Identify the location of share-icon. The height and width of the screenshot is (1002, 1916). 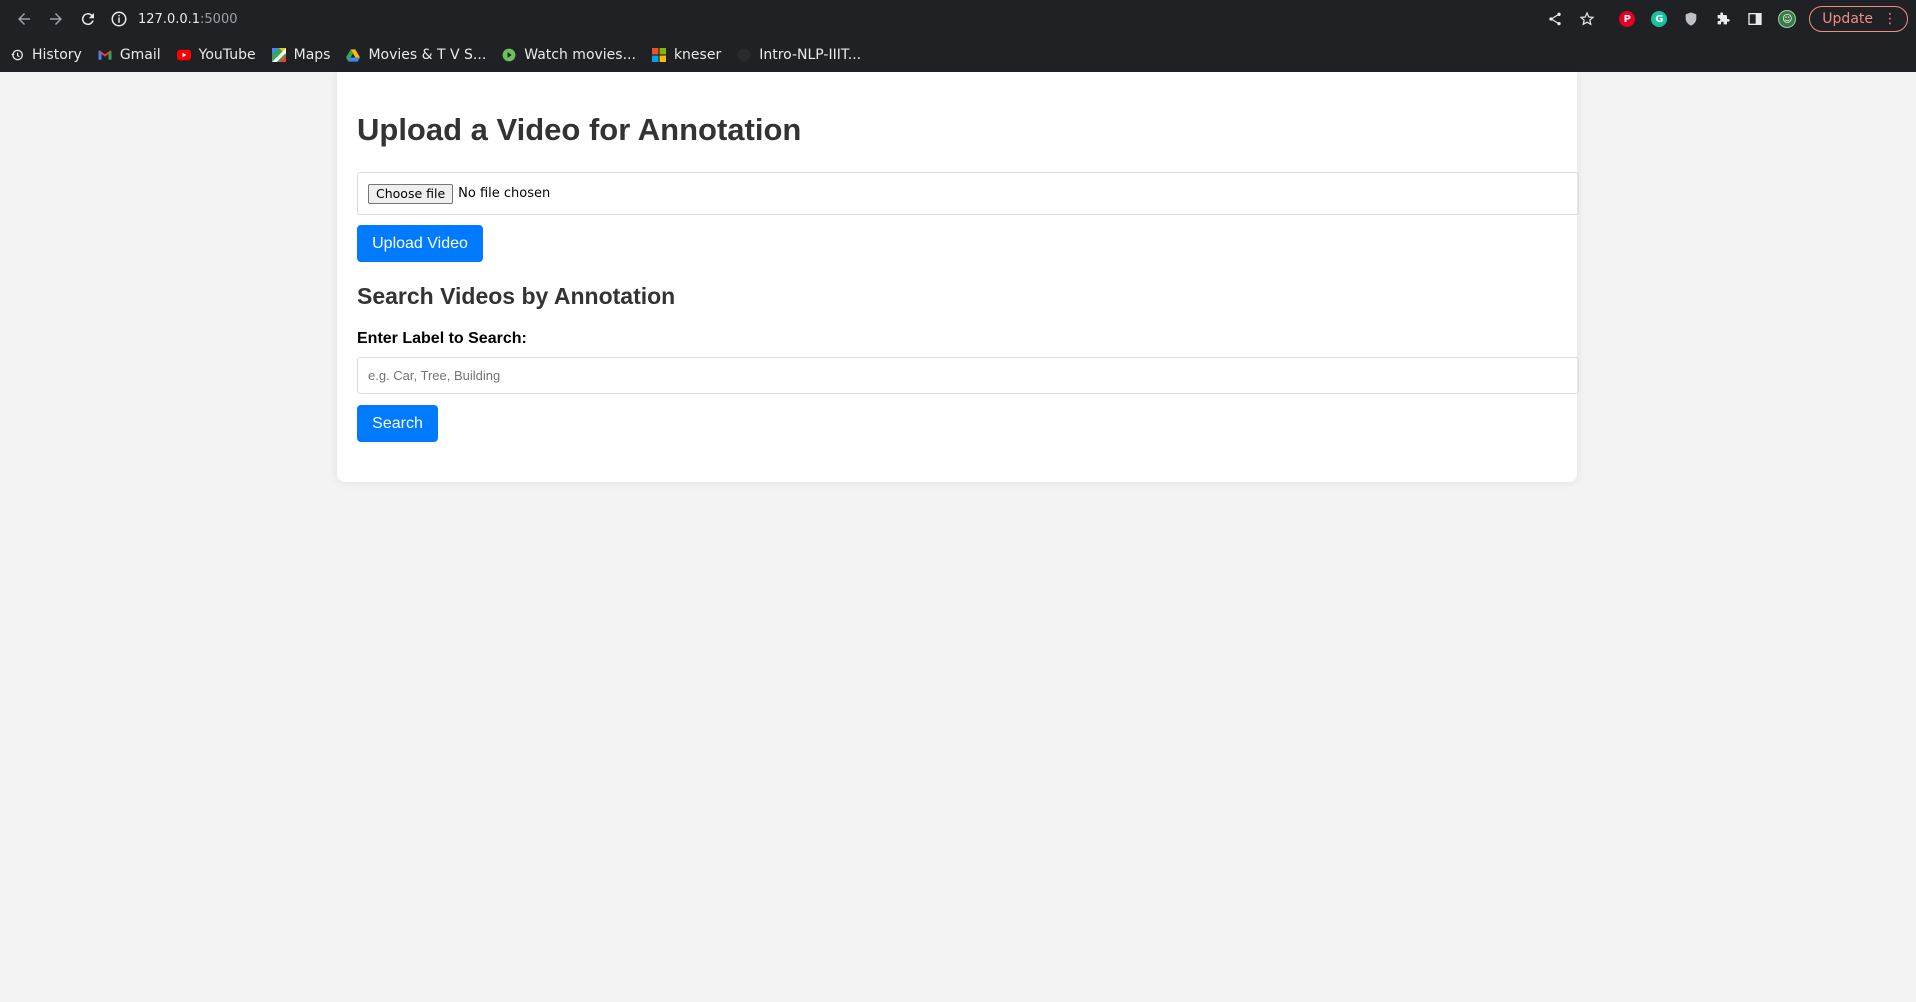
(1555, 19).